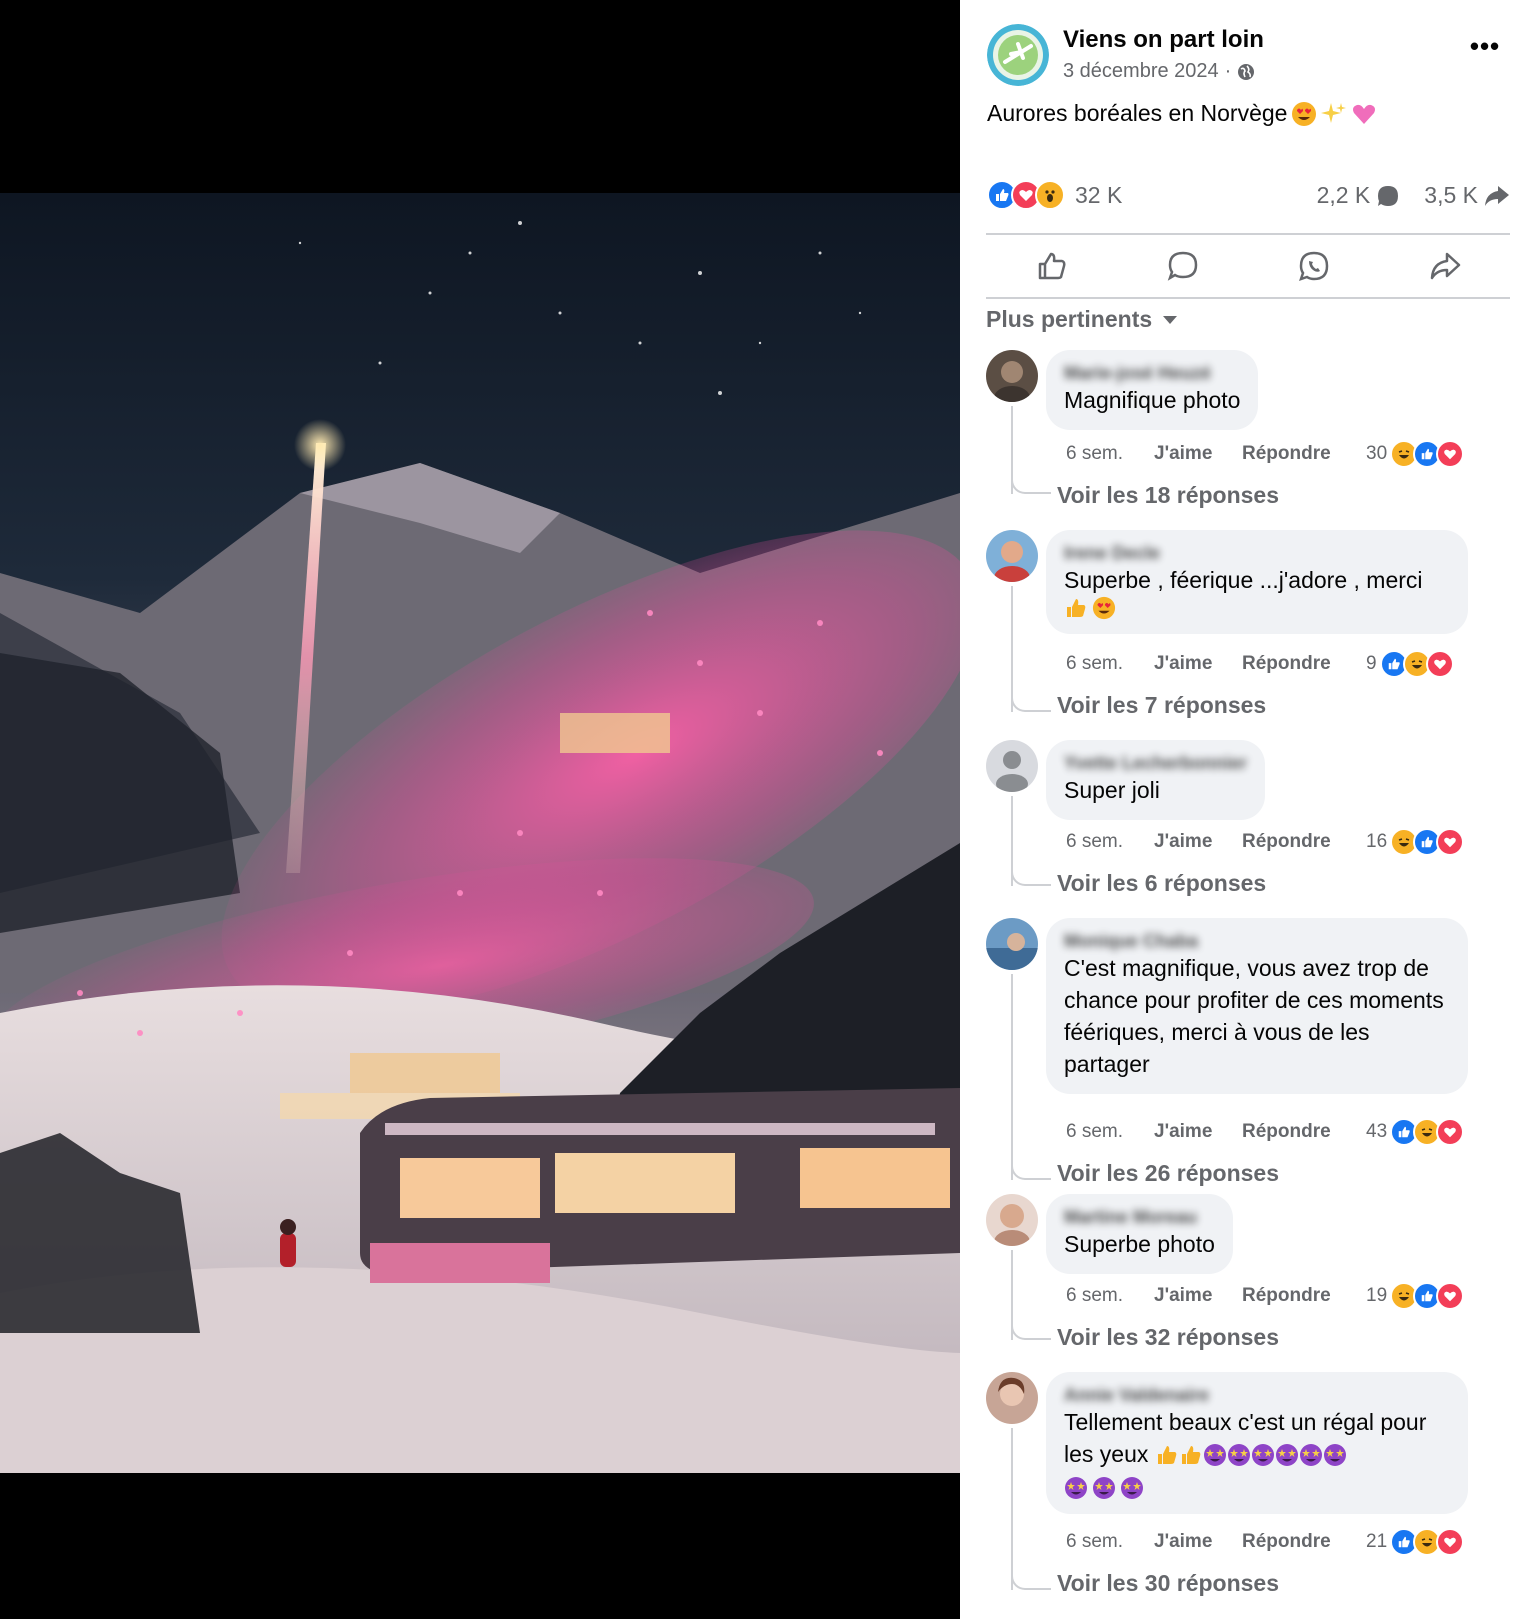 This screenshot has width=1536, height=1619. What do you see at coordinates (1415, 1132) in the screenshot?
I see `comment-reactions: 43` at bounding box center [1415, 1132].